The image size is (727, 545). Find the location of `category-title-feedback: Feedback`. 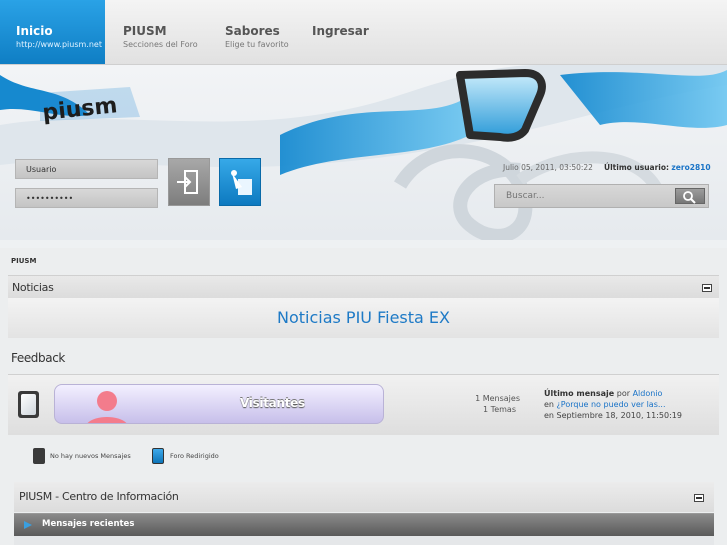

category-title-feedback: Feedback is located at coordinates (38, 358).